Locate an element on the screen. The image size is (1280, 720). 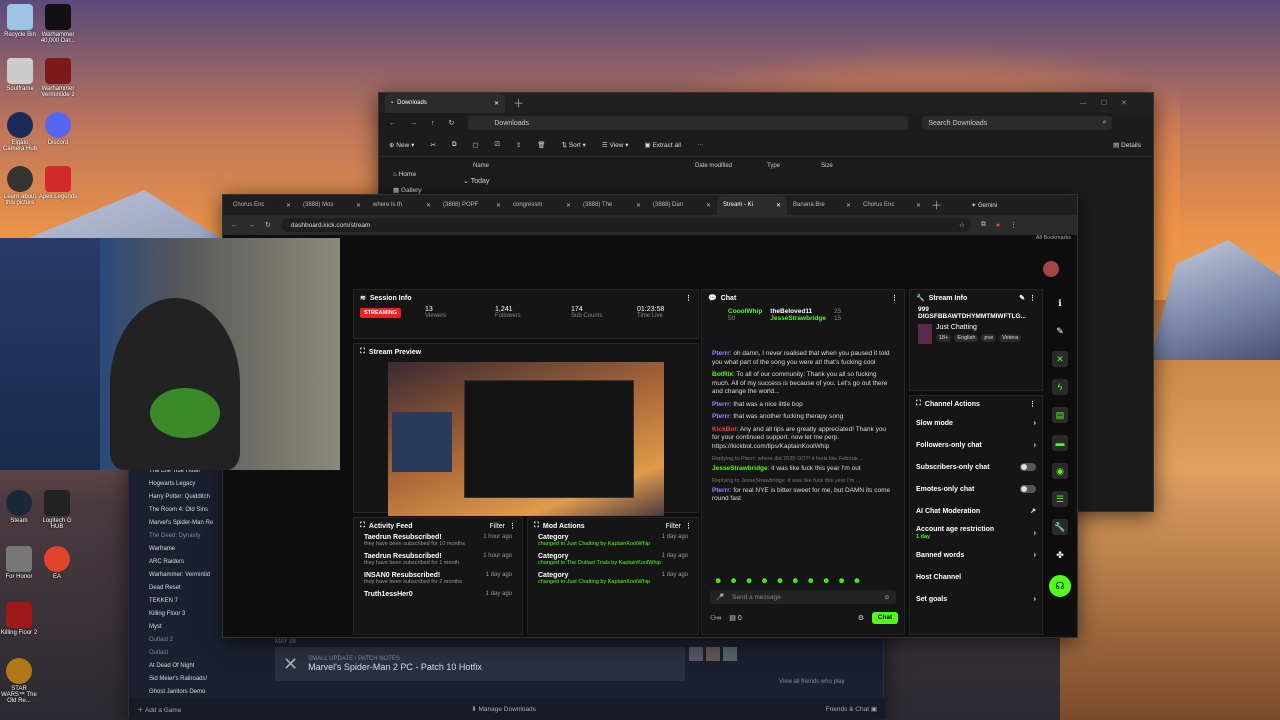
col-date: Date modified is located at coordinates (731, 166).